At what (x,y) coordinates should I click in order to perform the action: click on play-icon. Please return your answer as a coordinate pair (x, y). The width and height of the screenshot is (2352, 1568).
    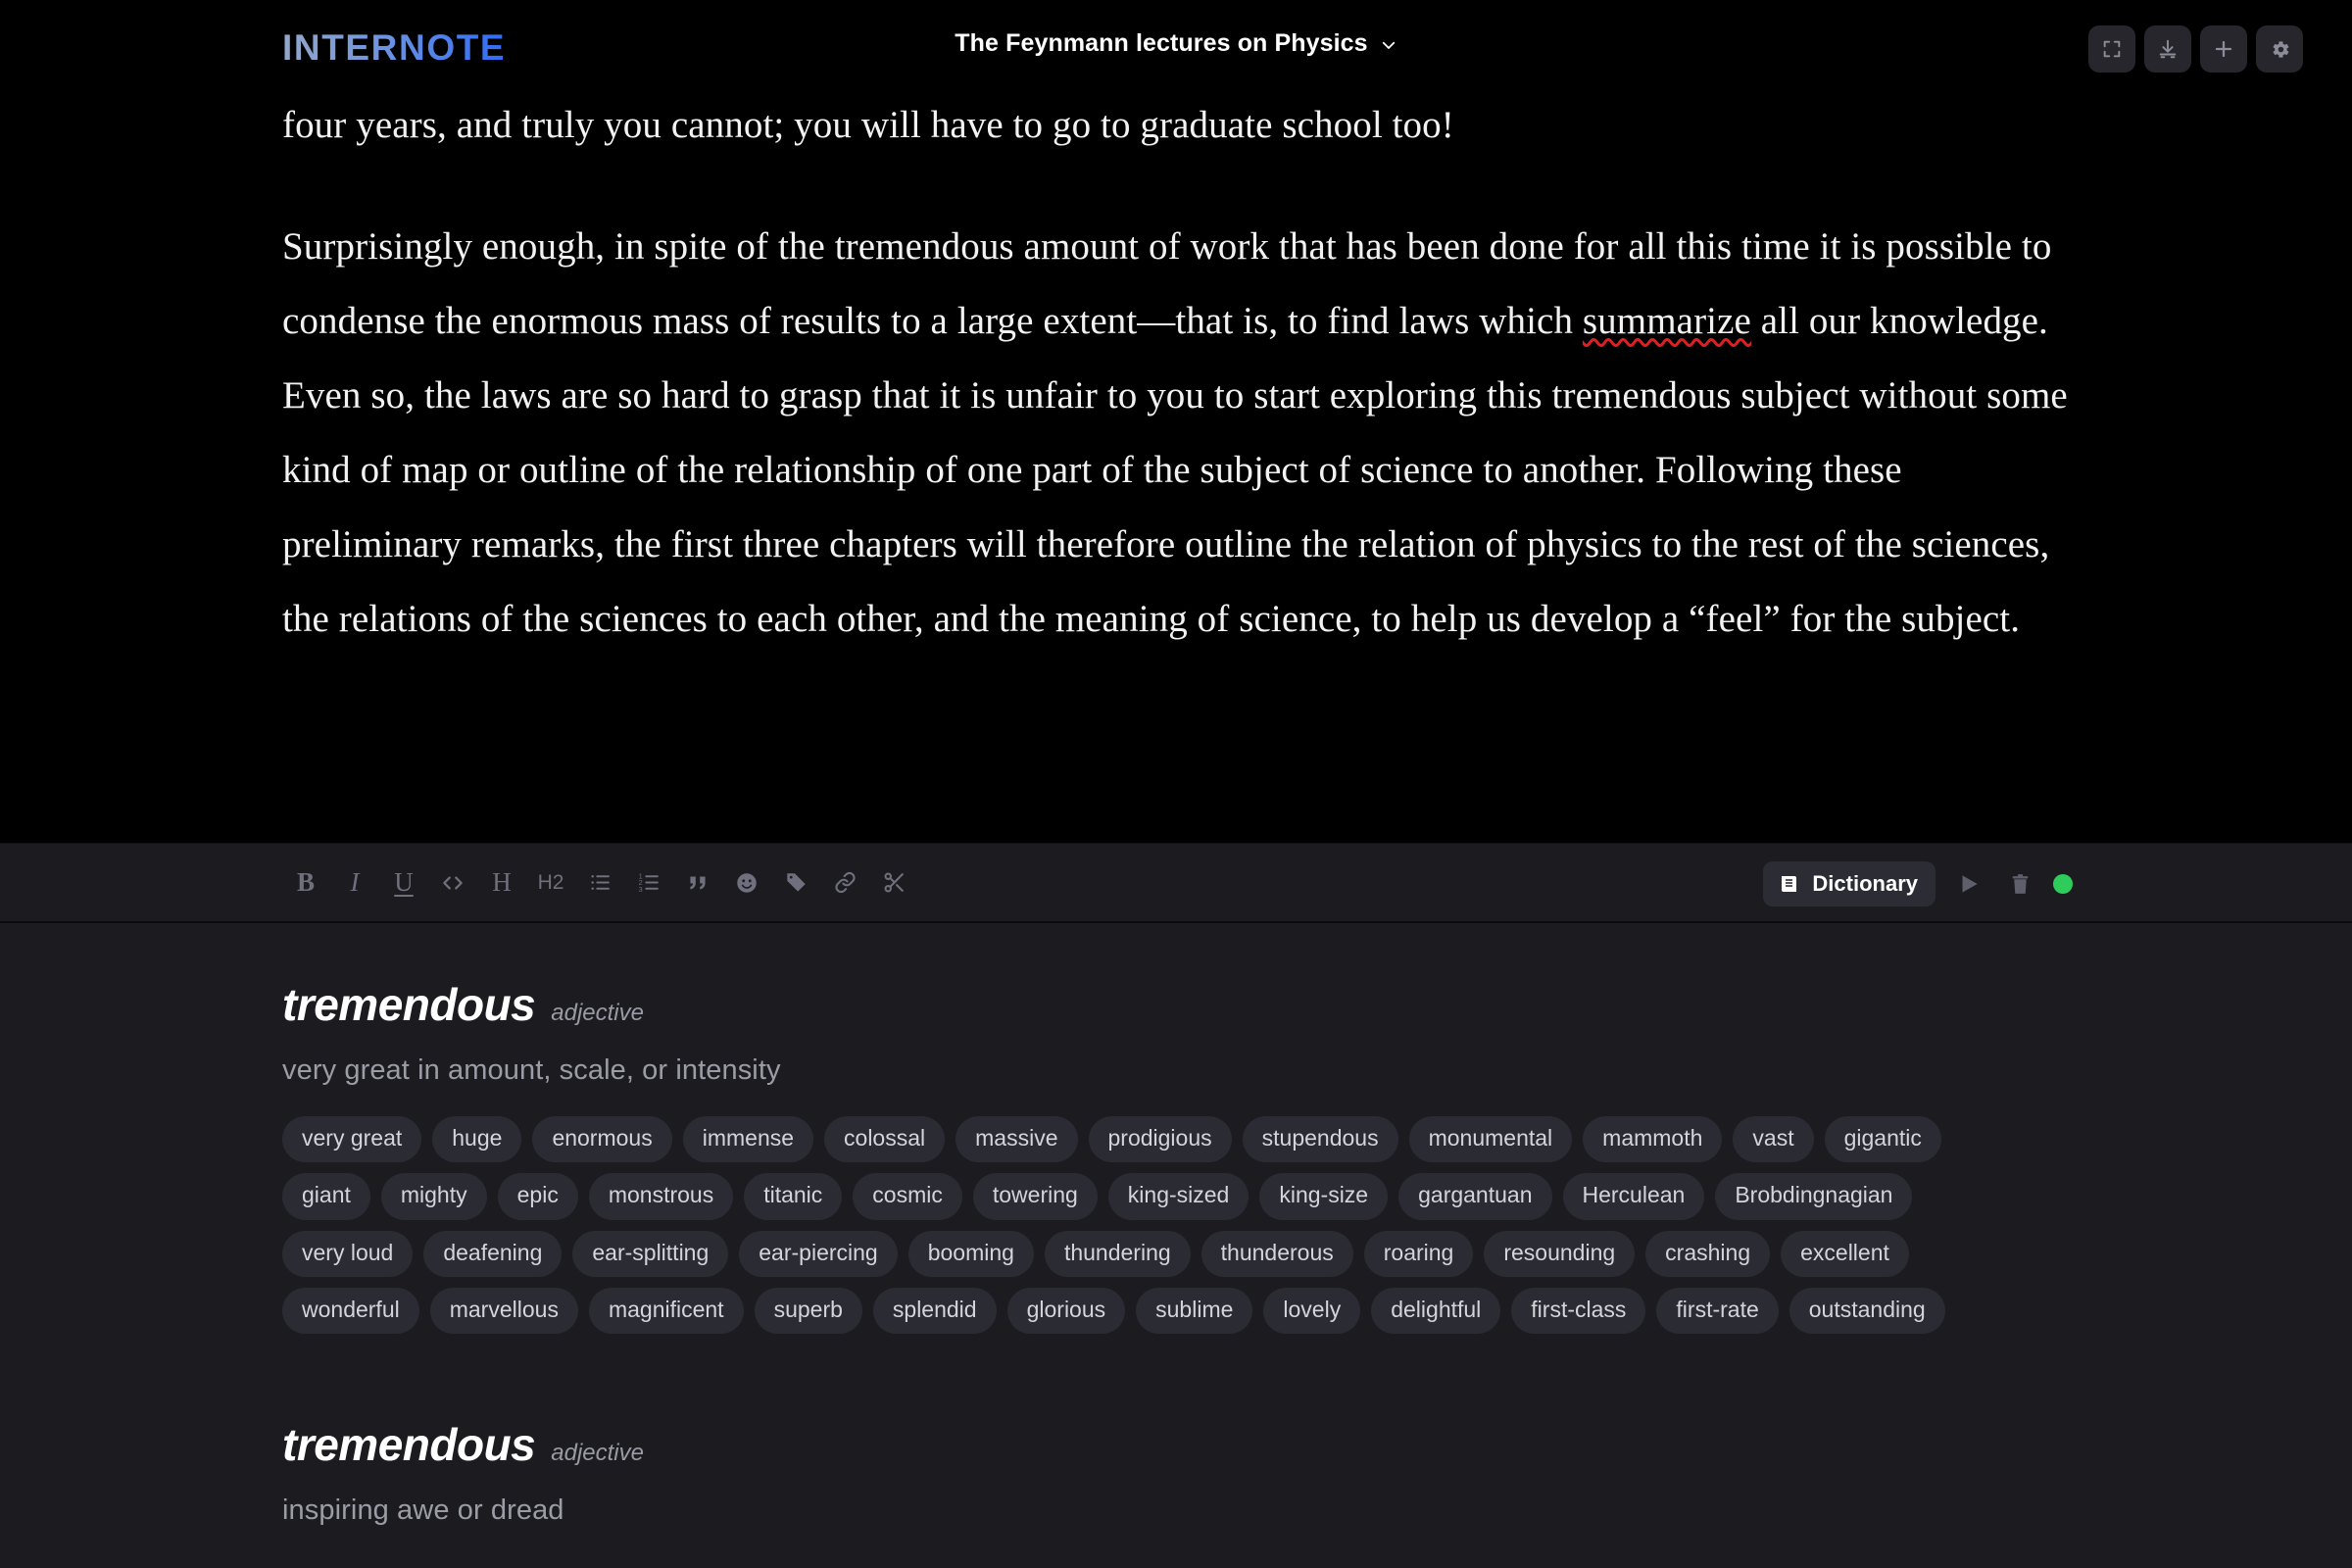
    Looking at the image, I should click on (1970, 884).